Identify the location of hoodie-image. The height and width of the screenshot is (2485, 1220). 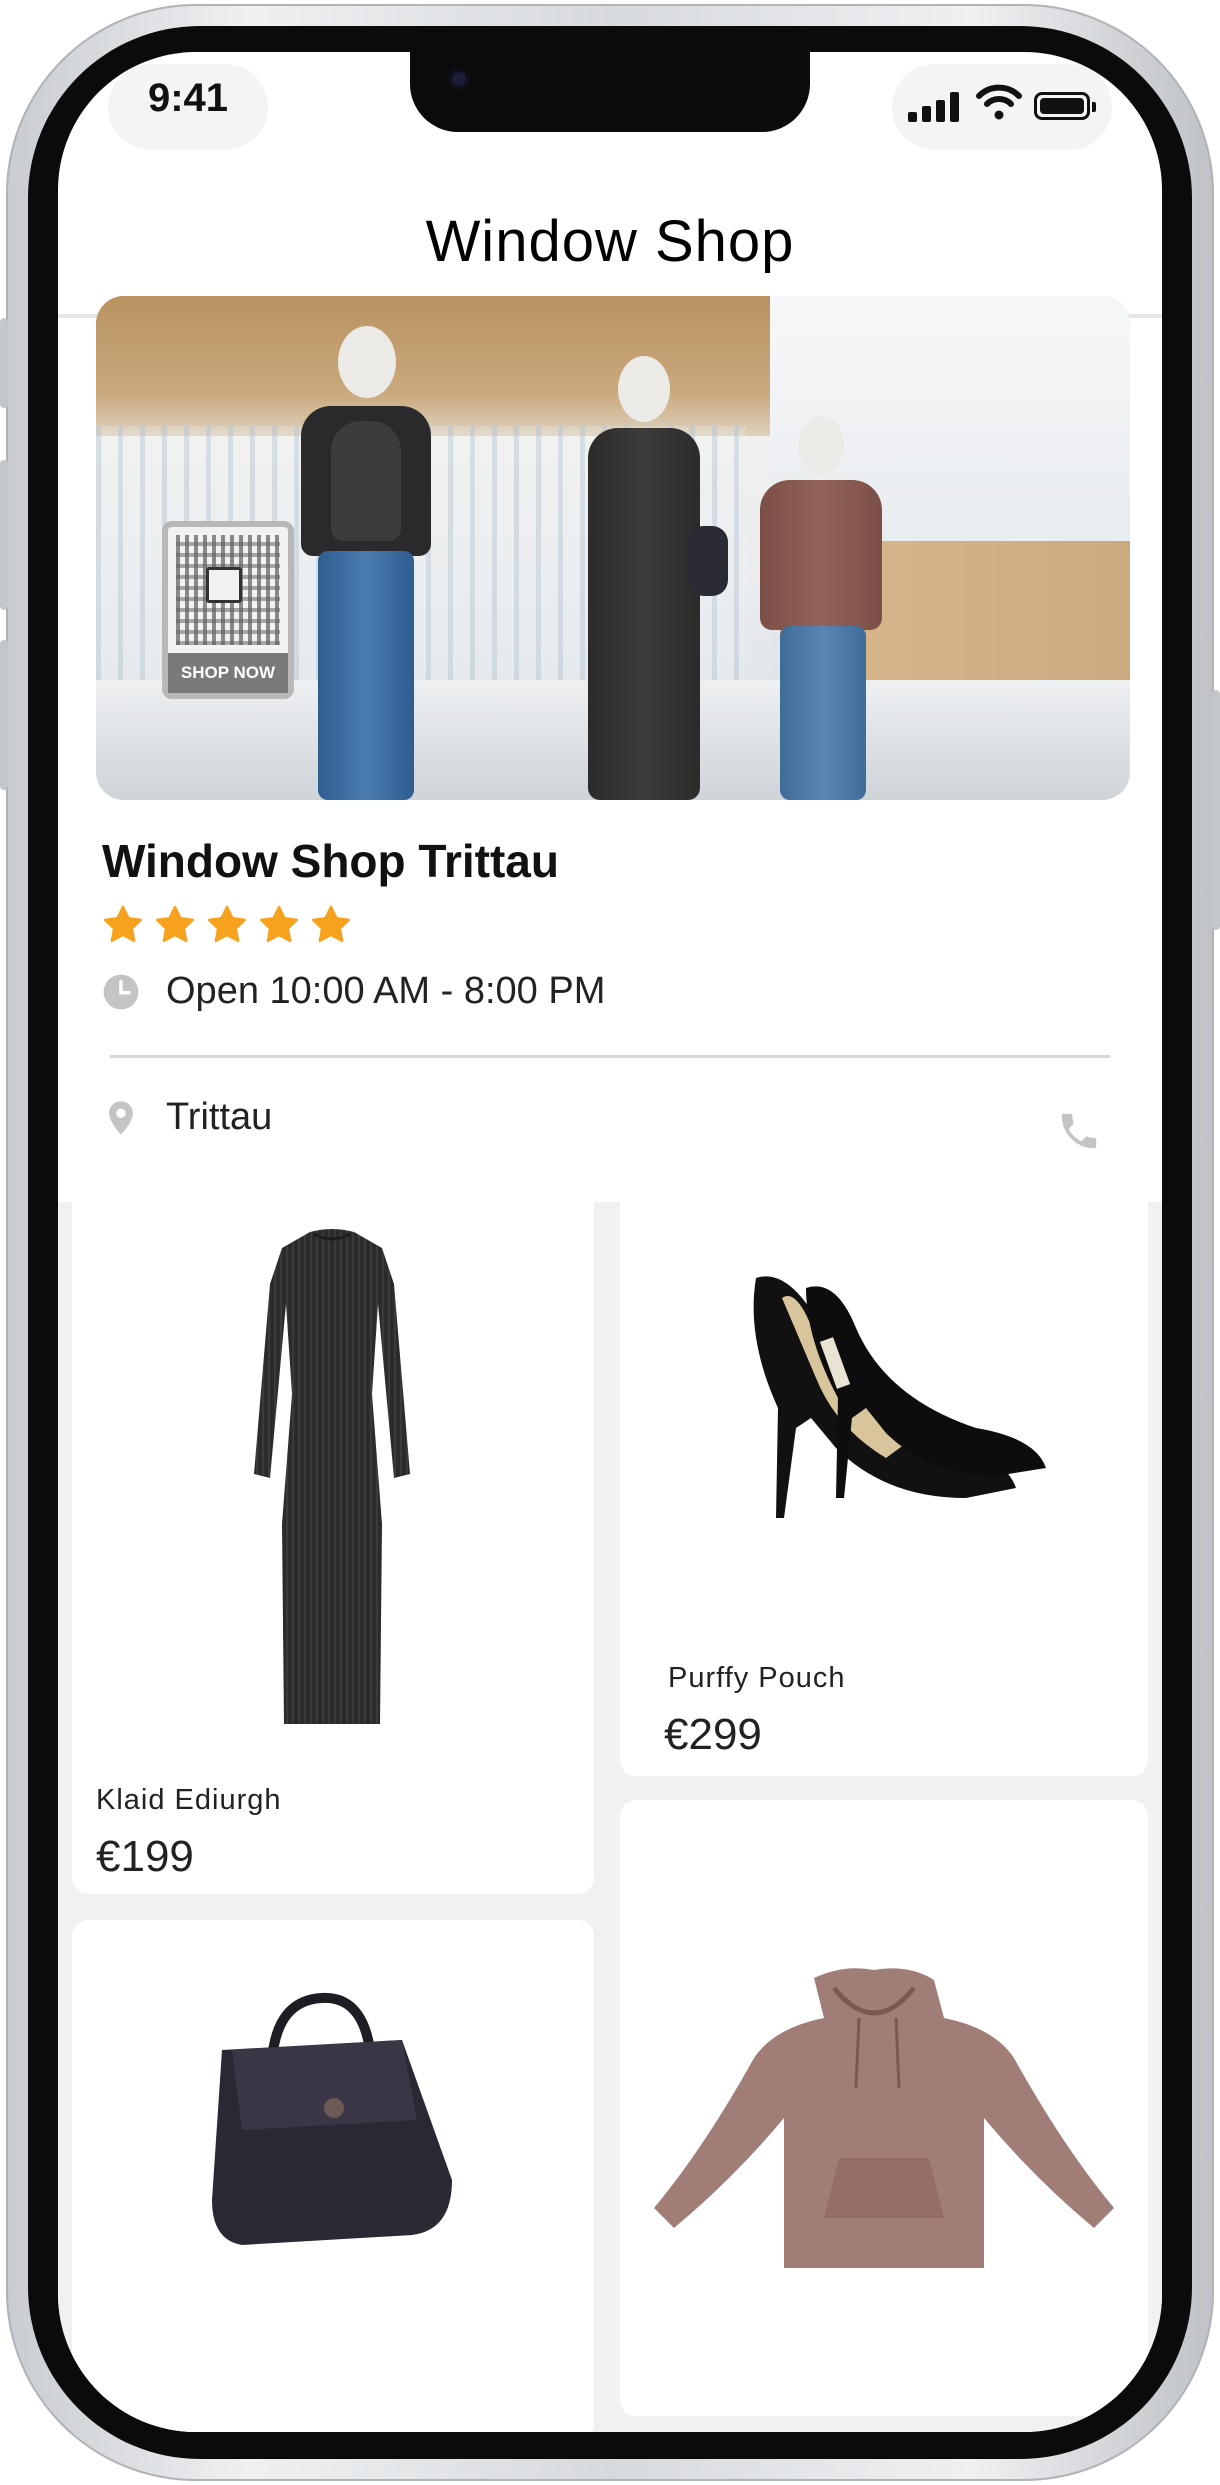
(884, 2118).